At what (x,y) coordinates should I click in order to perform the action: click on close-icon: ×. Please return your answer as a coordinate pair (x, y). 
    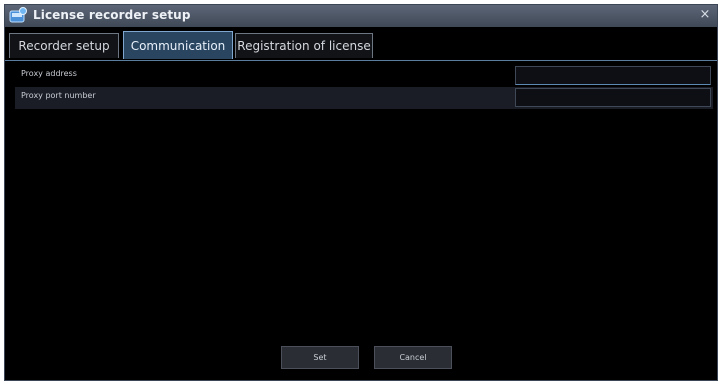
    Looking at the image, I should click on (705, 15).